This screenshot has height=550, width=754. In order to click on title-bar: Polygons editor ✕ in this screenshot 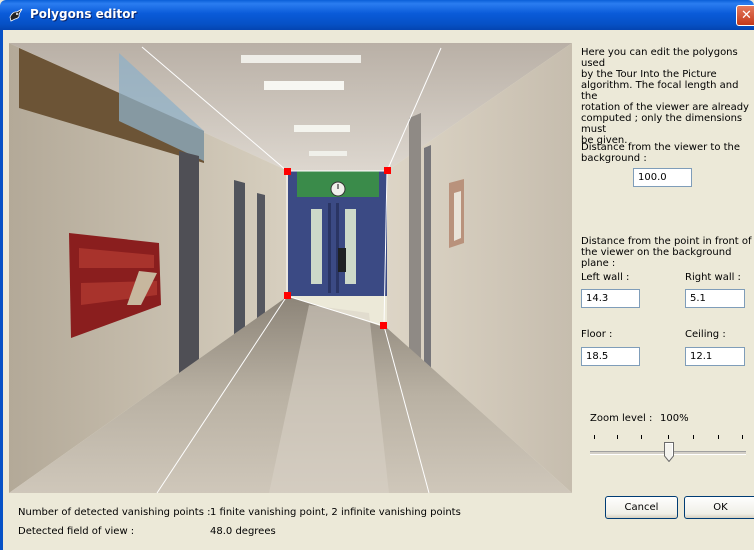, I will do `click(377, 15)`.